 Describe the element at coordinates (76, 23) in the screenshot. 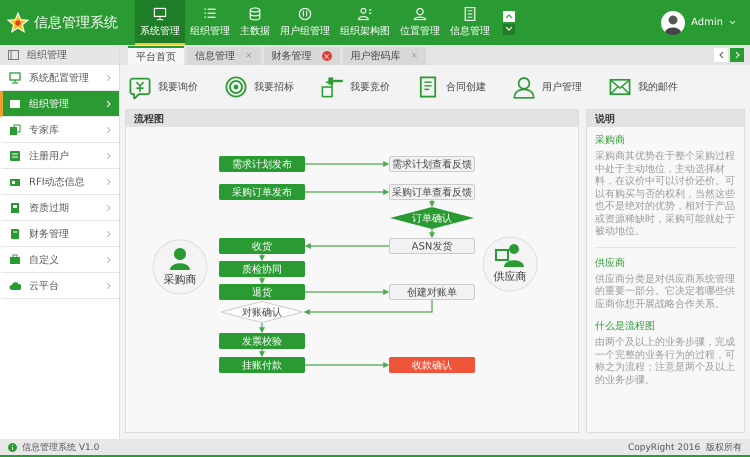

I see `app-title: 信息管理系统` at that location.